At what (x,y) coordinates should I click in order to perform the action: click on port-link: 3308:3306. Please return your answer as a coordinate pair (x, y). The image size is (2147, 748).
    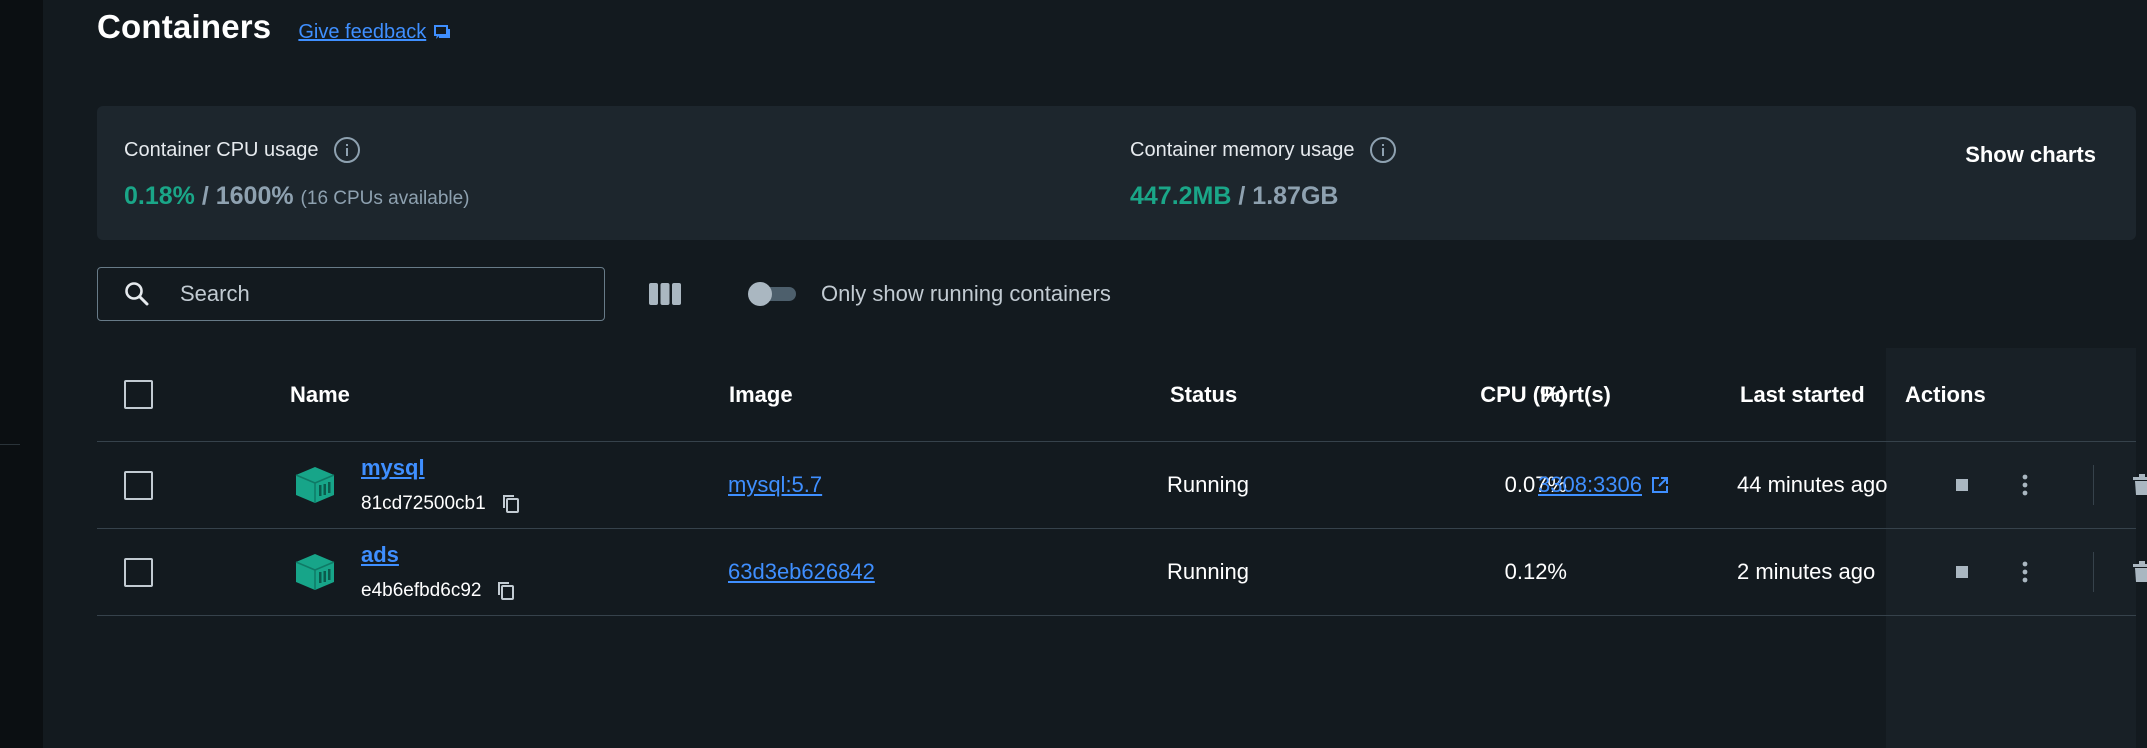
    Looking at the image, I should click on (1603, 485).